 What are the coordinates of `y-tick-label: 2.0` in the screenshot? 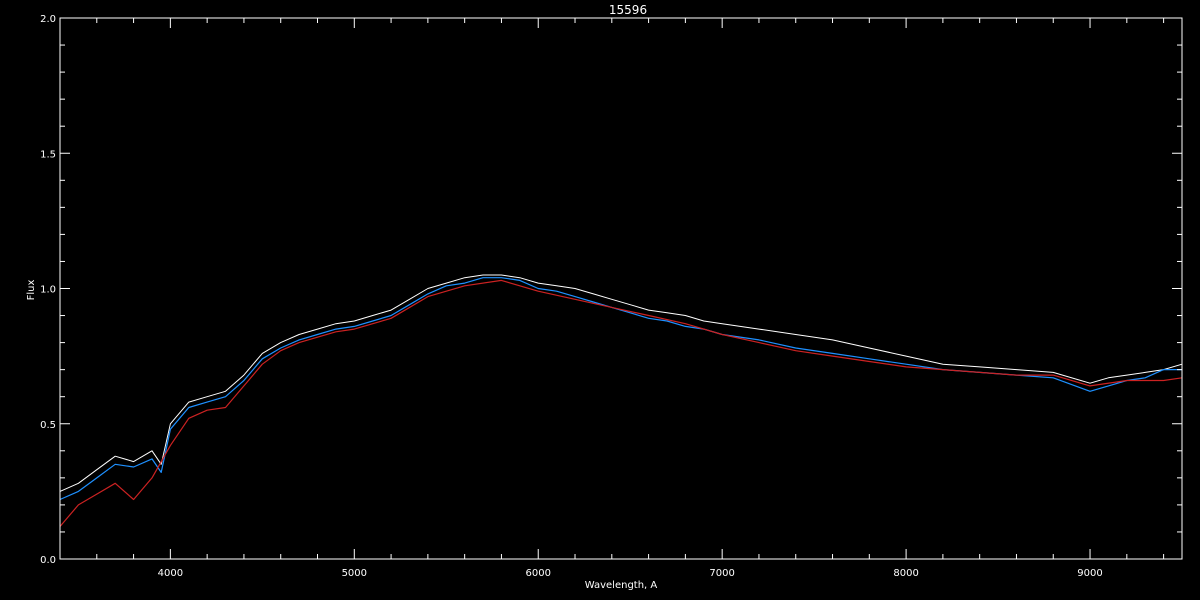 It's located at (48, 19).